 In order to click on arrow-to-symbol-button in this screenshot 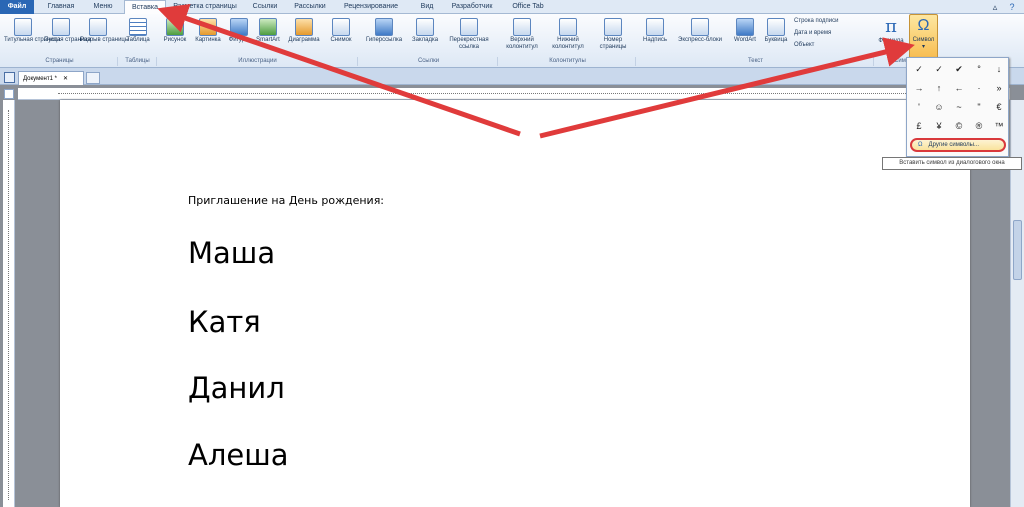, I will do `click(727, 88)`.